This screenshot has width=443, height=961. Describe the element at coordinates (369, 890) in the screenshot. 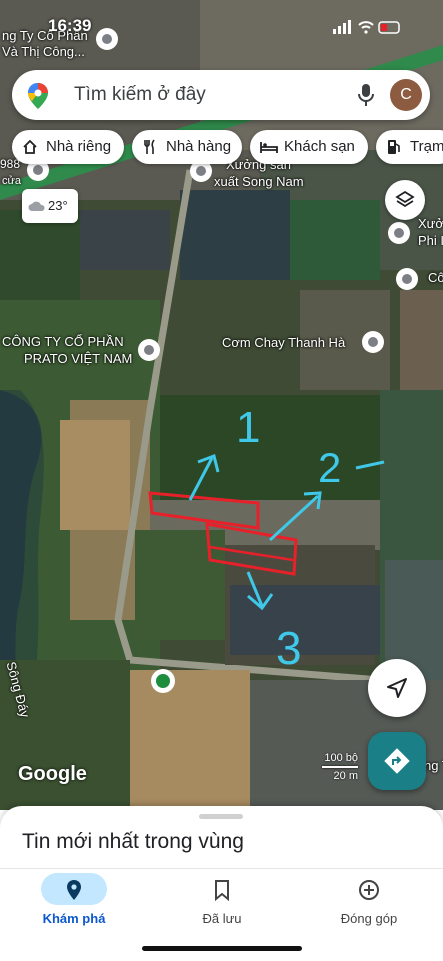

I see `add-circle-icon` at that location.